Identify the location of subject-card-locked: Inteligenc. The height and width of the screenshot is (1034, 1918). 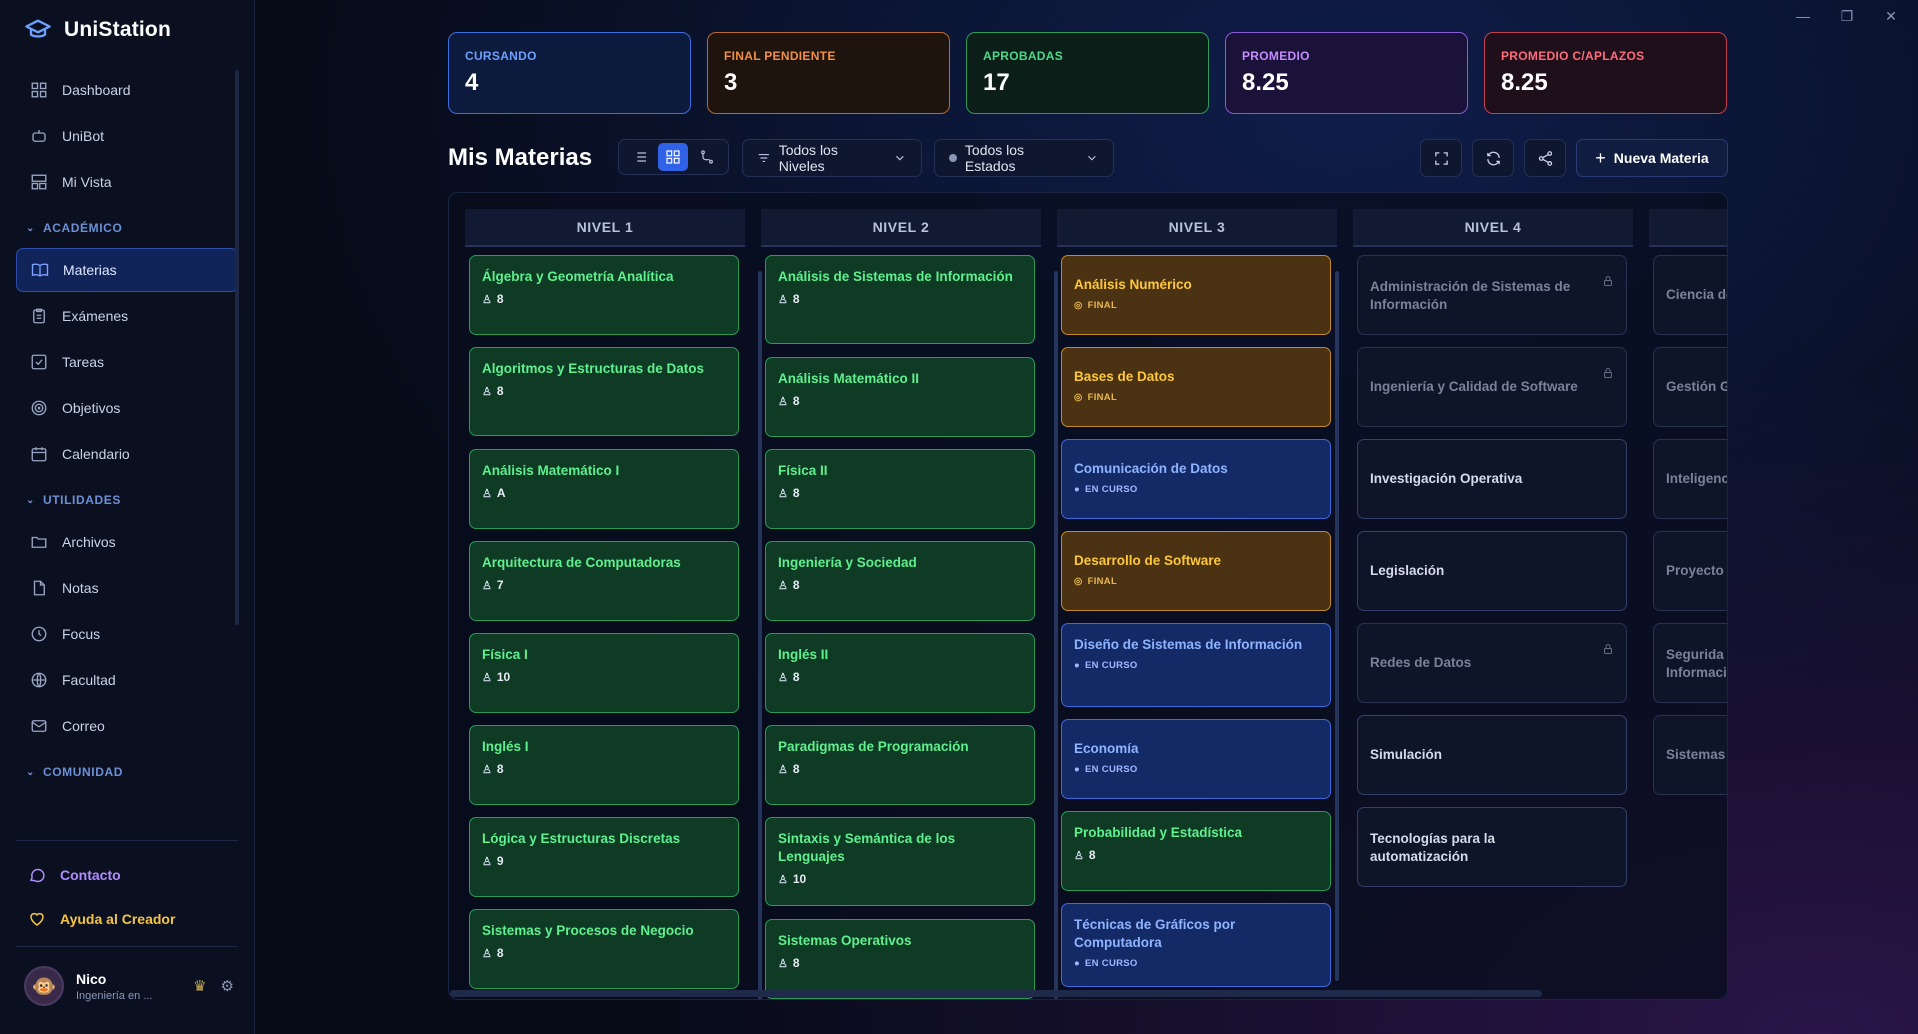
(1690, 479).